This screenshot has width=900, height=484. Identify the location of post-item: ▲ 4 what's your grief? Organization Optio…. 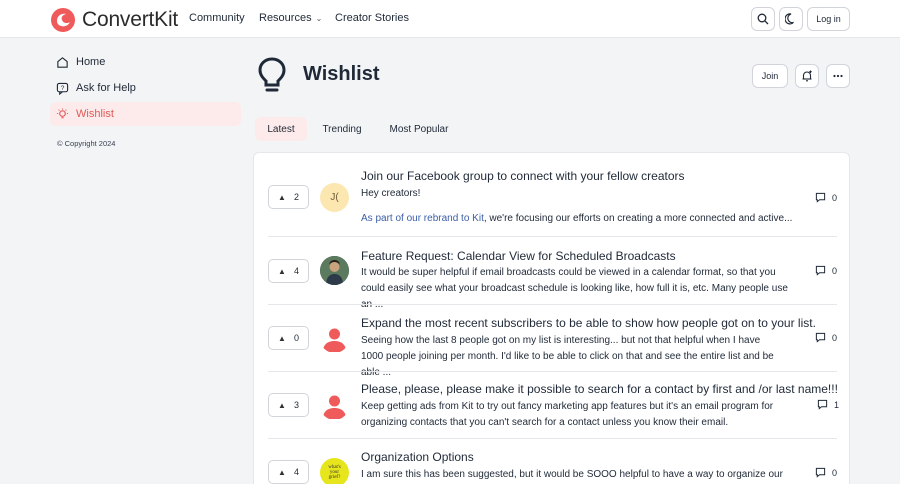
(551, 461).